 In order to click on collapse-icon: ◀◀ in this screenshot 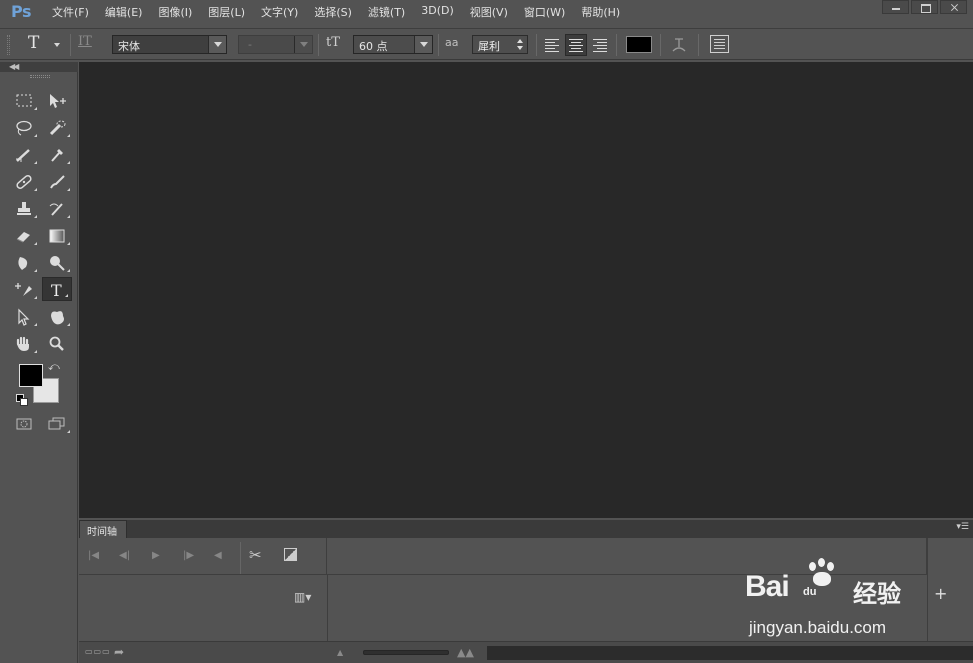, I will do `click(14, 66)`.